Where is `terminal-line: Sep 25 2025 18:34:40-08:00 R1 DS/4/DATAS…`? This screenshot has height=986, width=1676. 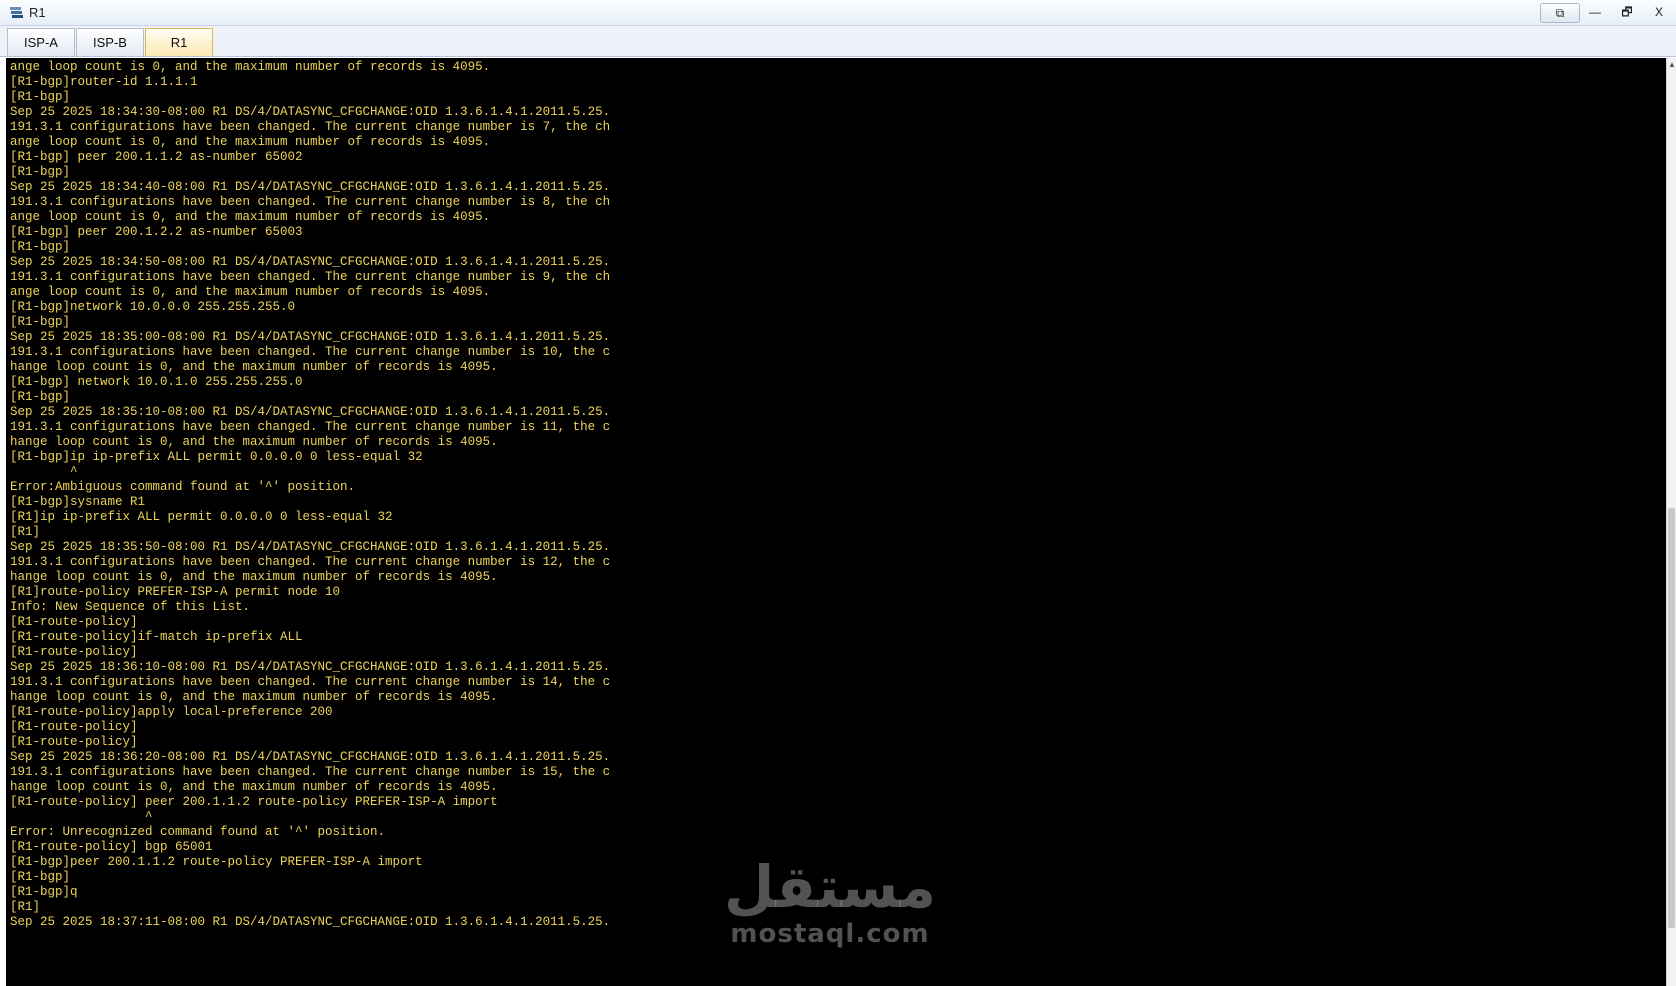 terminal-line: Sep 25 2025 18:34:40-08:00 R1 DS/4/DATAS… is located at coordinates (310, 187).